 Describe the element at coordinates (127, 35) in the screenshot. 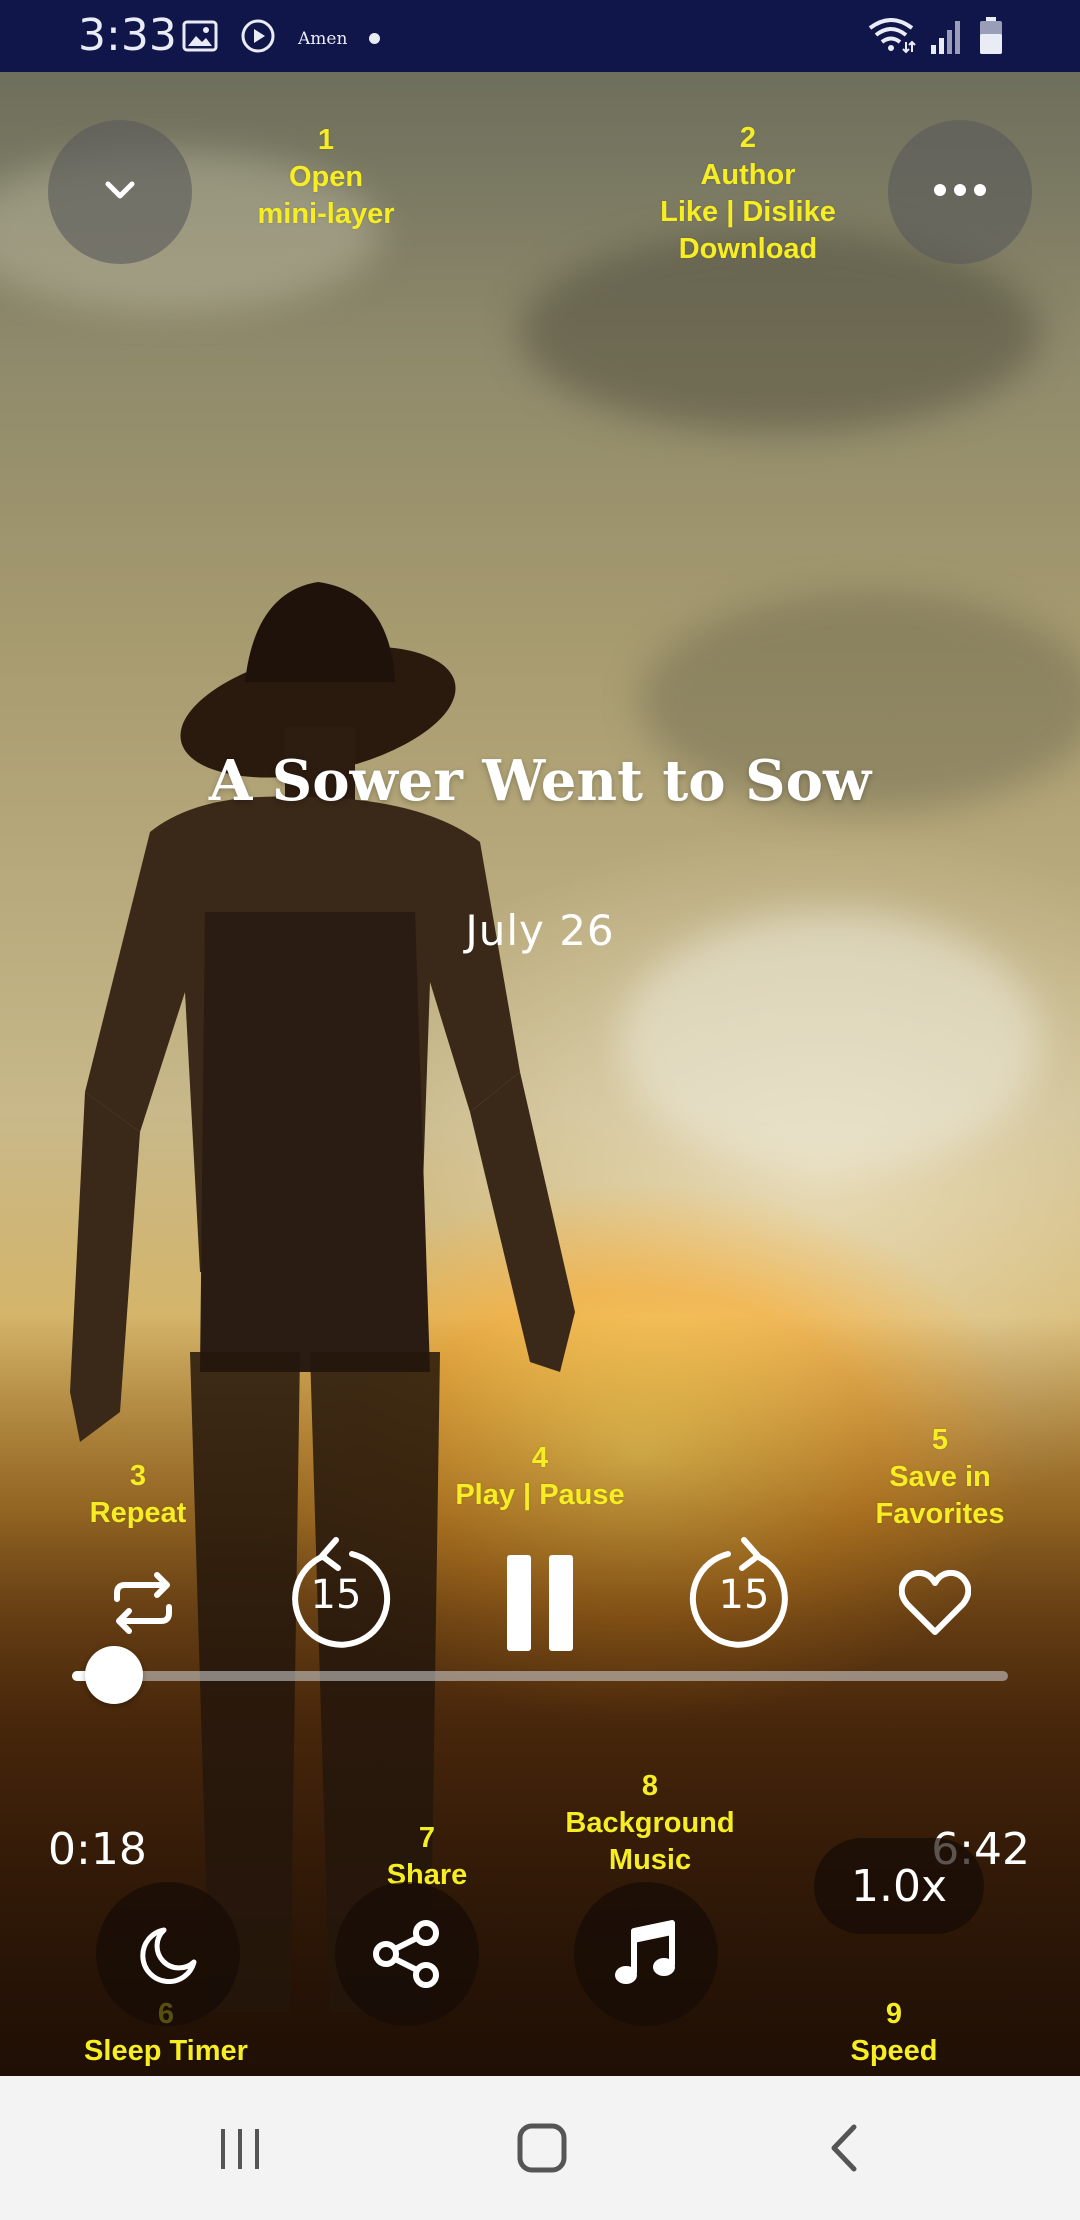

I see `status-time: 3:33` at that location.